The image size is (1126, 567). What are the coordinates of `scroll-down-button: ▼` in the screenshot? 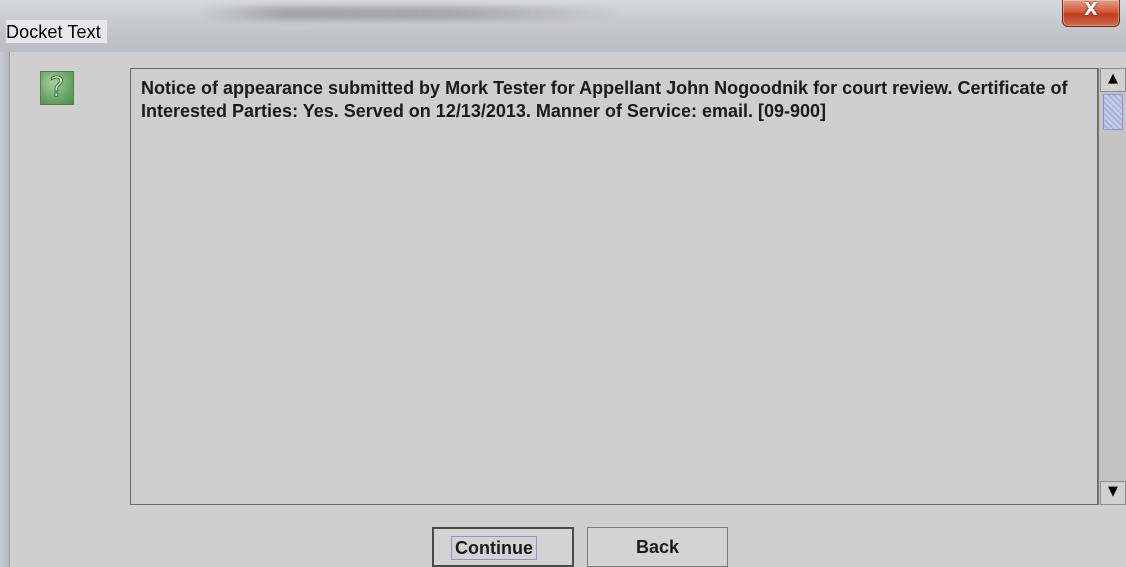 It's located at (1113, 493).